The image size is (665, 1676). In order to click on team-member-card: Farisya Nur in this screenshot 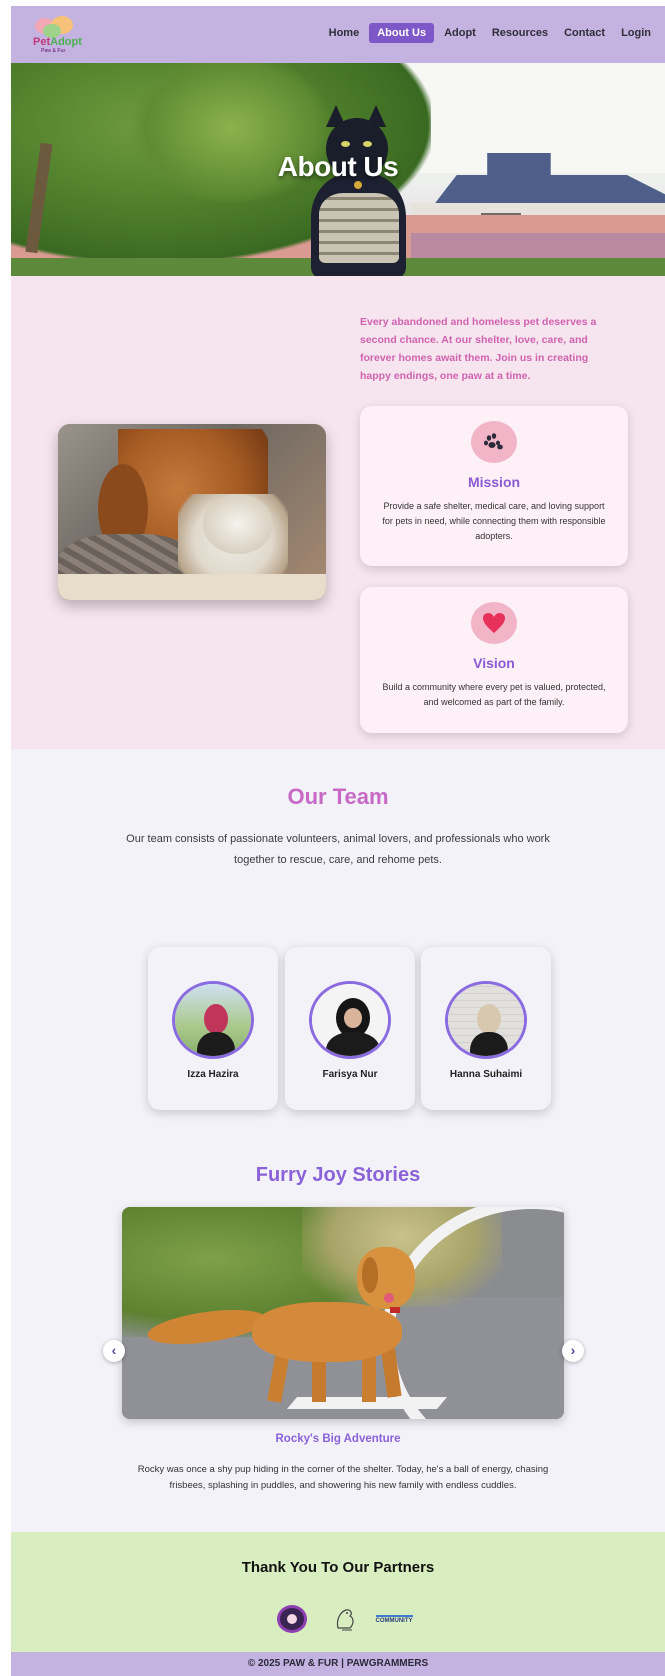, I will do `click(350, 1028)`.